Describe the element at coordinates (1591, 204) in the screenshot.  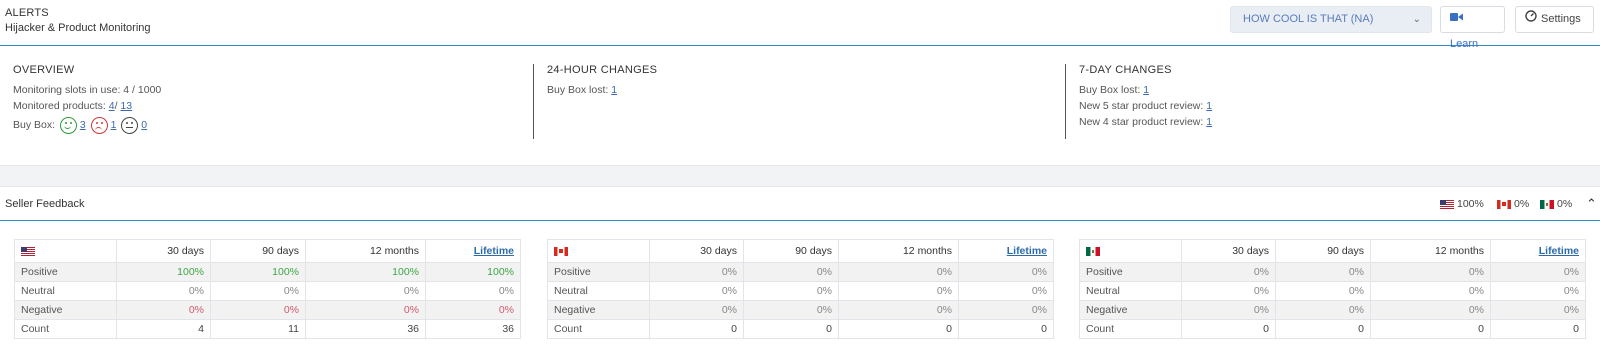
I see `chevron-up-icon: ⌃` at that location.